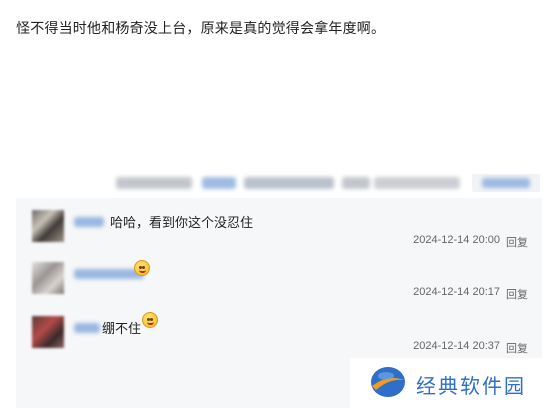 This screenshot has height=408, width=550. I want to click on blurred-author-link, so click(219, 183).